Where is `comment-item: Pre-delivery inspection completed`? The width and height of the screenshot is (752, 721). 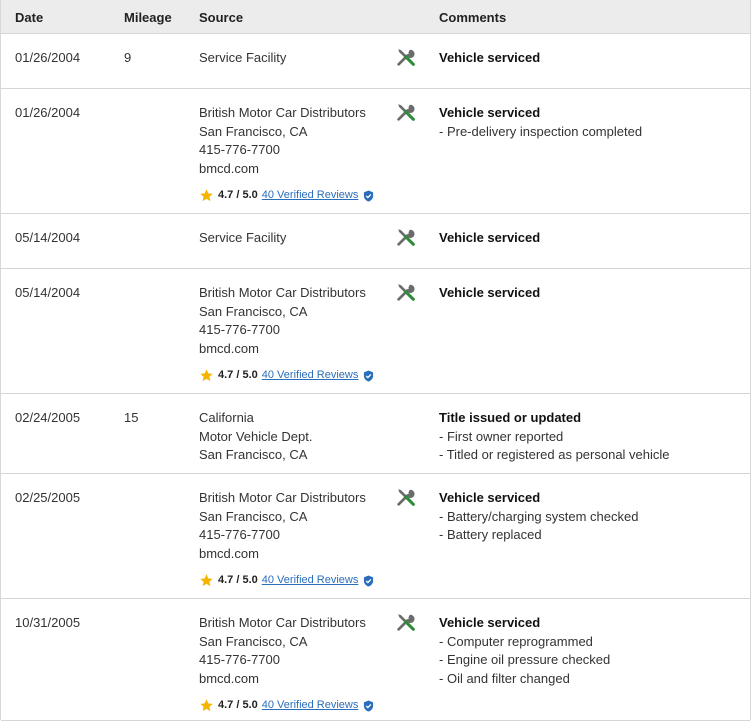 comment-item: Pre-delivery inspection completed is located at coordinates (540, 132).